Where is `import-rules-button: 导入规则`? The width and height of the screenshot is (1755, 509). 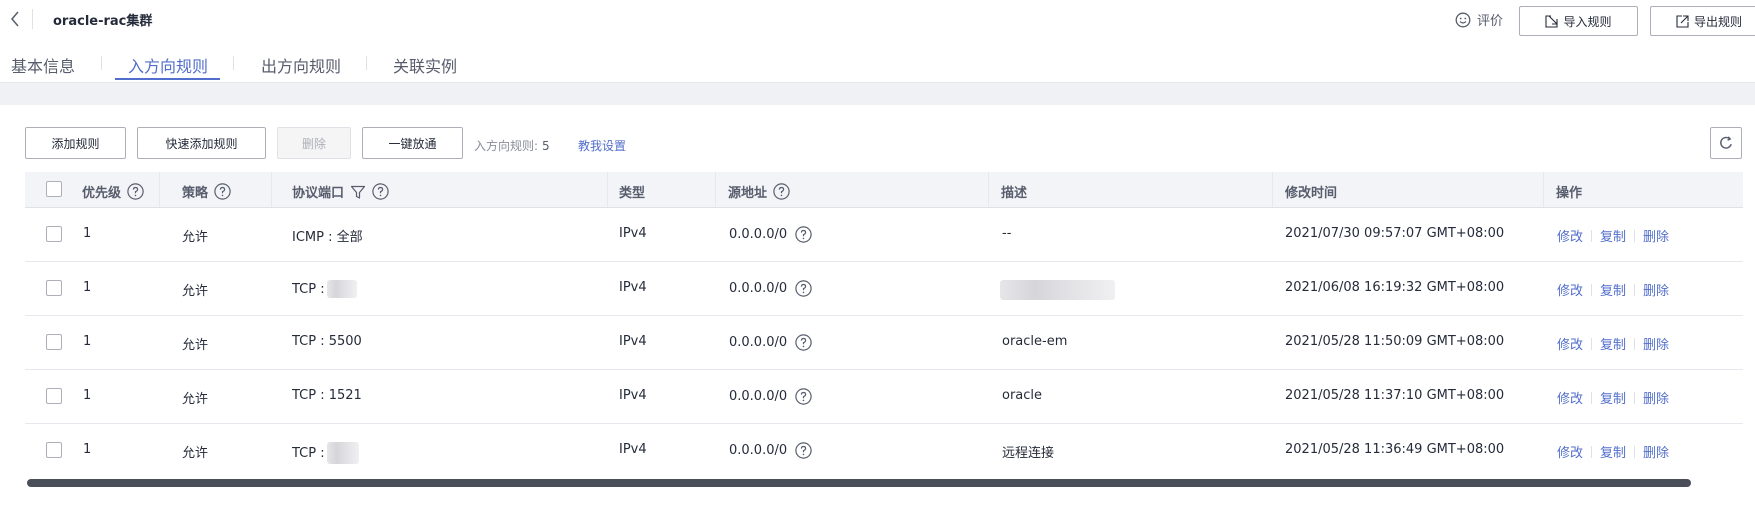 import-rules-button: 导入规则 is located at coordinates (1578, 21).